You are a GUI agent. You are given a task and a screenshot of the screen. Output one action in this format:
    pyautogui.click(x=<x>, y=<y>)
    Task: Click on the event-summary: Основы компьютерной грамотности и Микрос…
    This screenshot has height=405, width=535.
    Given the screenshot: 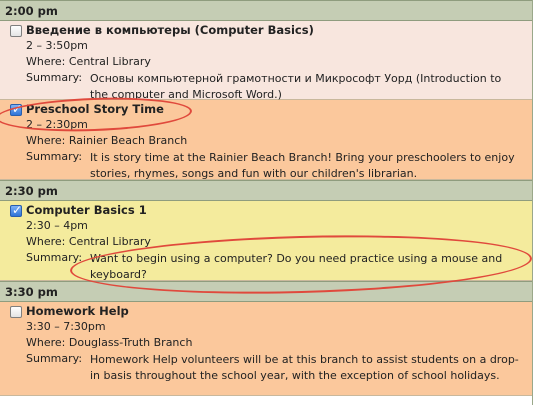 What is the action you would take?
    pyautogui.click(x=296, y=86)
    